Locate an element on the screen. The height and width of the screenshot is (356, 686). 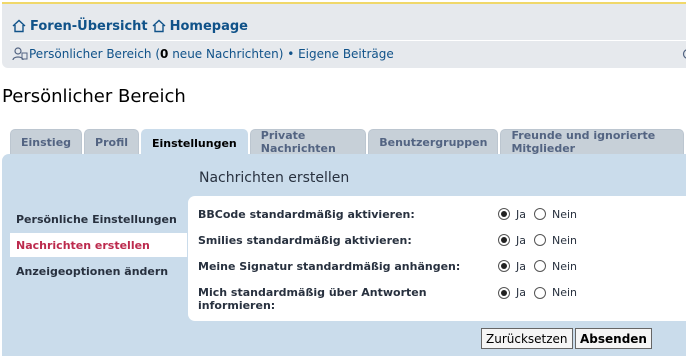
page-title: Persönlicher Bereich is located at coordinates (94, 96).